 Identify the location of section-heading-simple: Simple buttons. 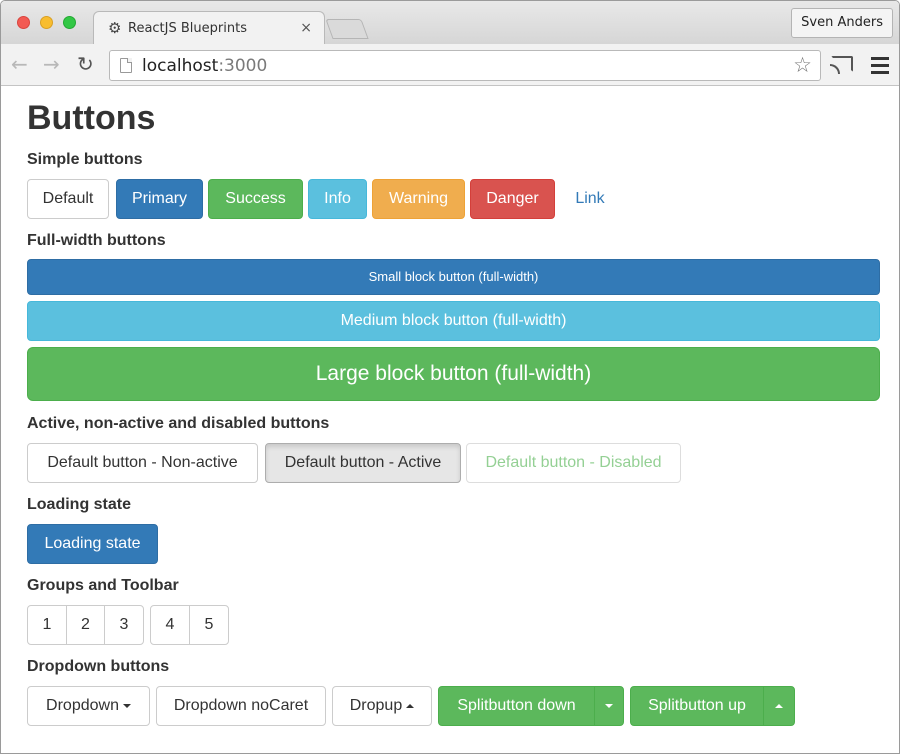
(85, 159).